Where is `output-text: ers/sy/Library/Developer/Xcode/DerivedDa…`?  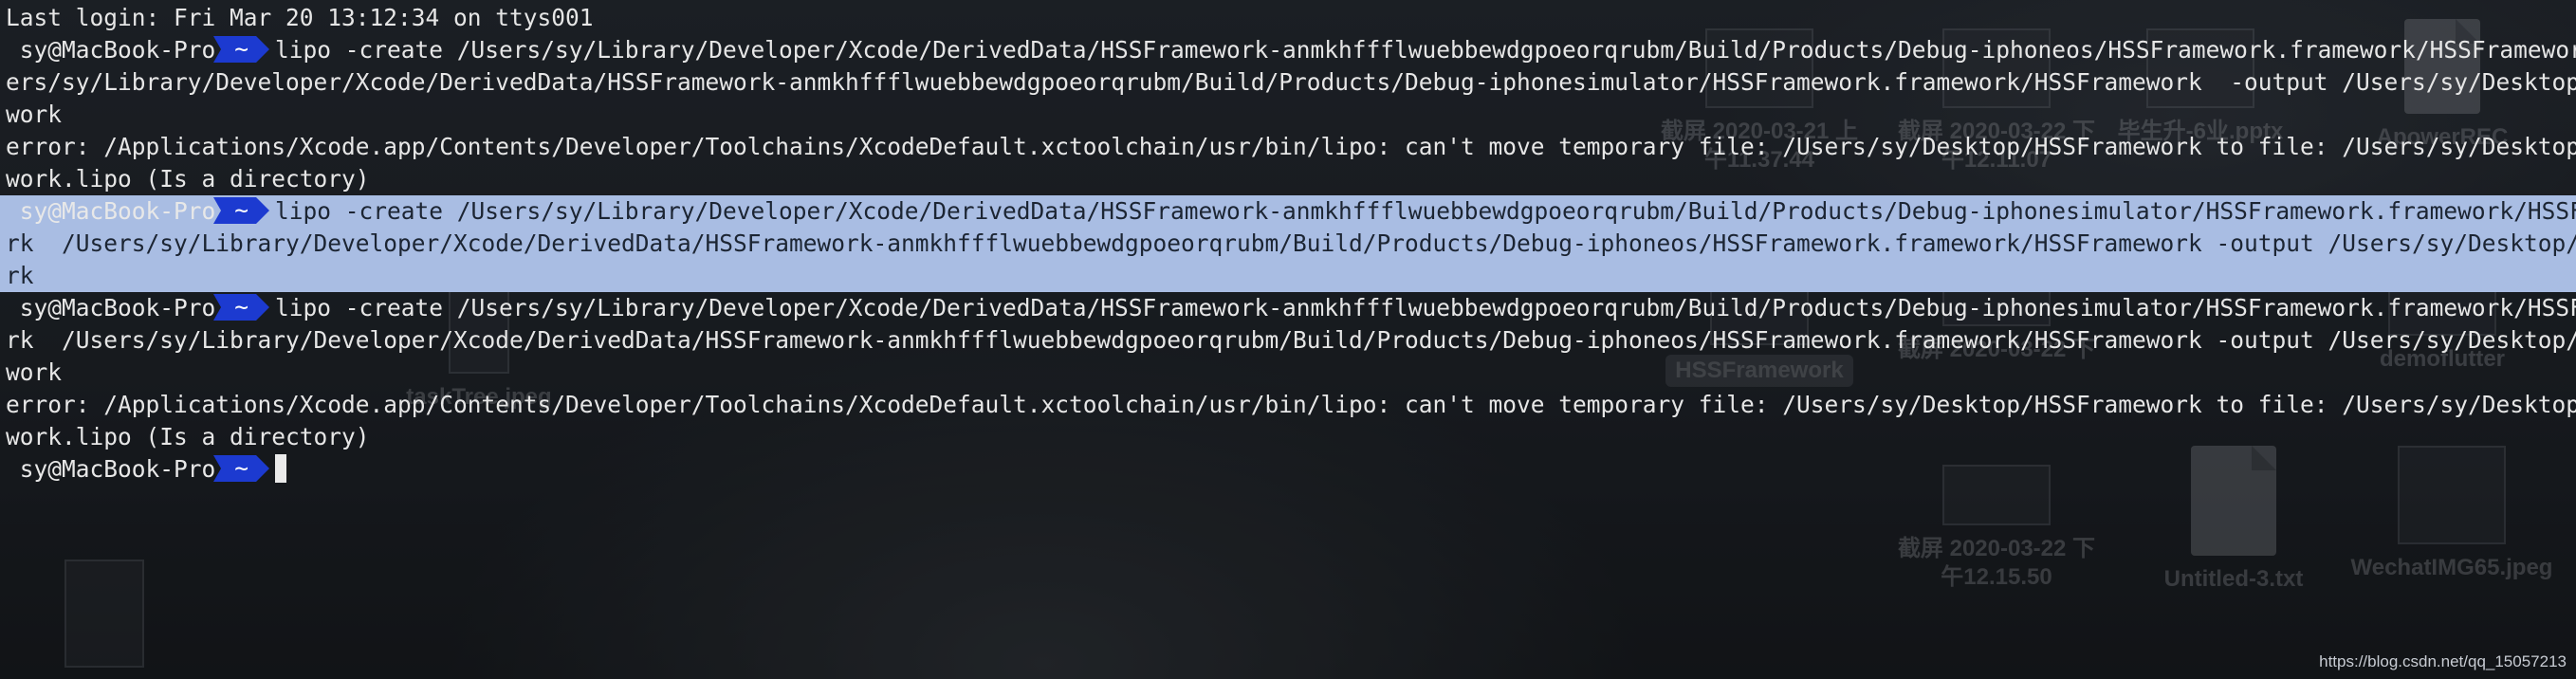 output-text: ers/sy/Library/Developer/Xcode/DerivedDa… is located at coordinates (1291, 82).